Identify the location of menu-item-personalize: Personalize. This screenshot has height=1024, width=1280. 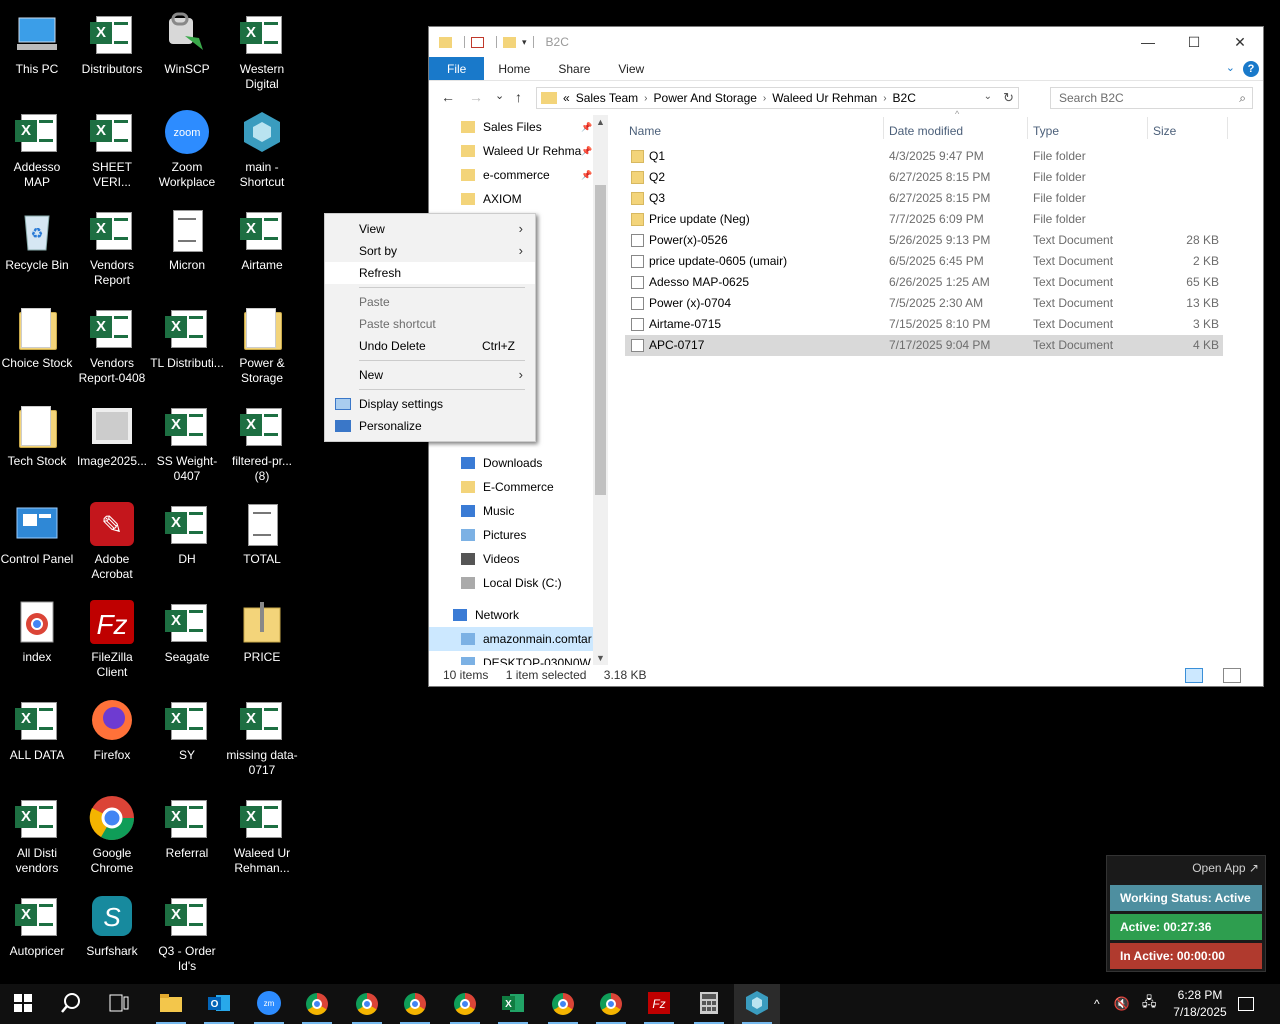
(430, 426).